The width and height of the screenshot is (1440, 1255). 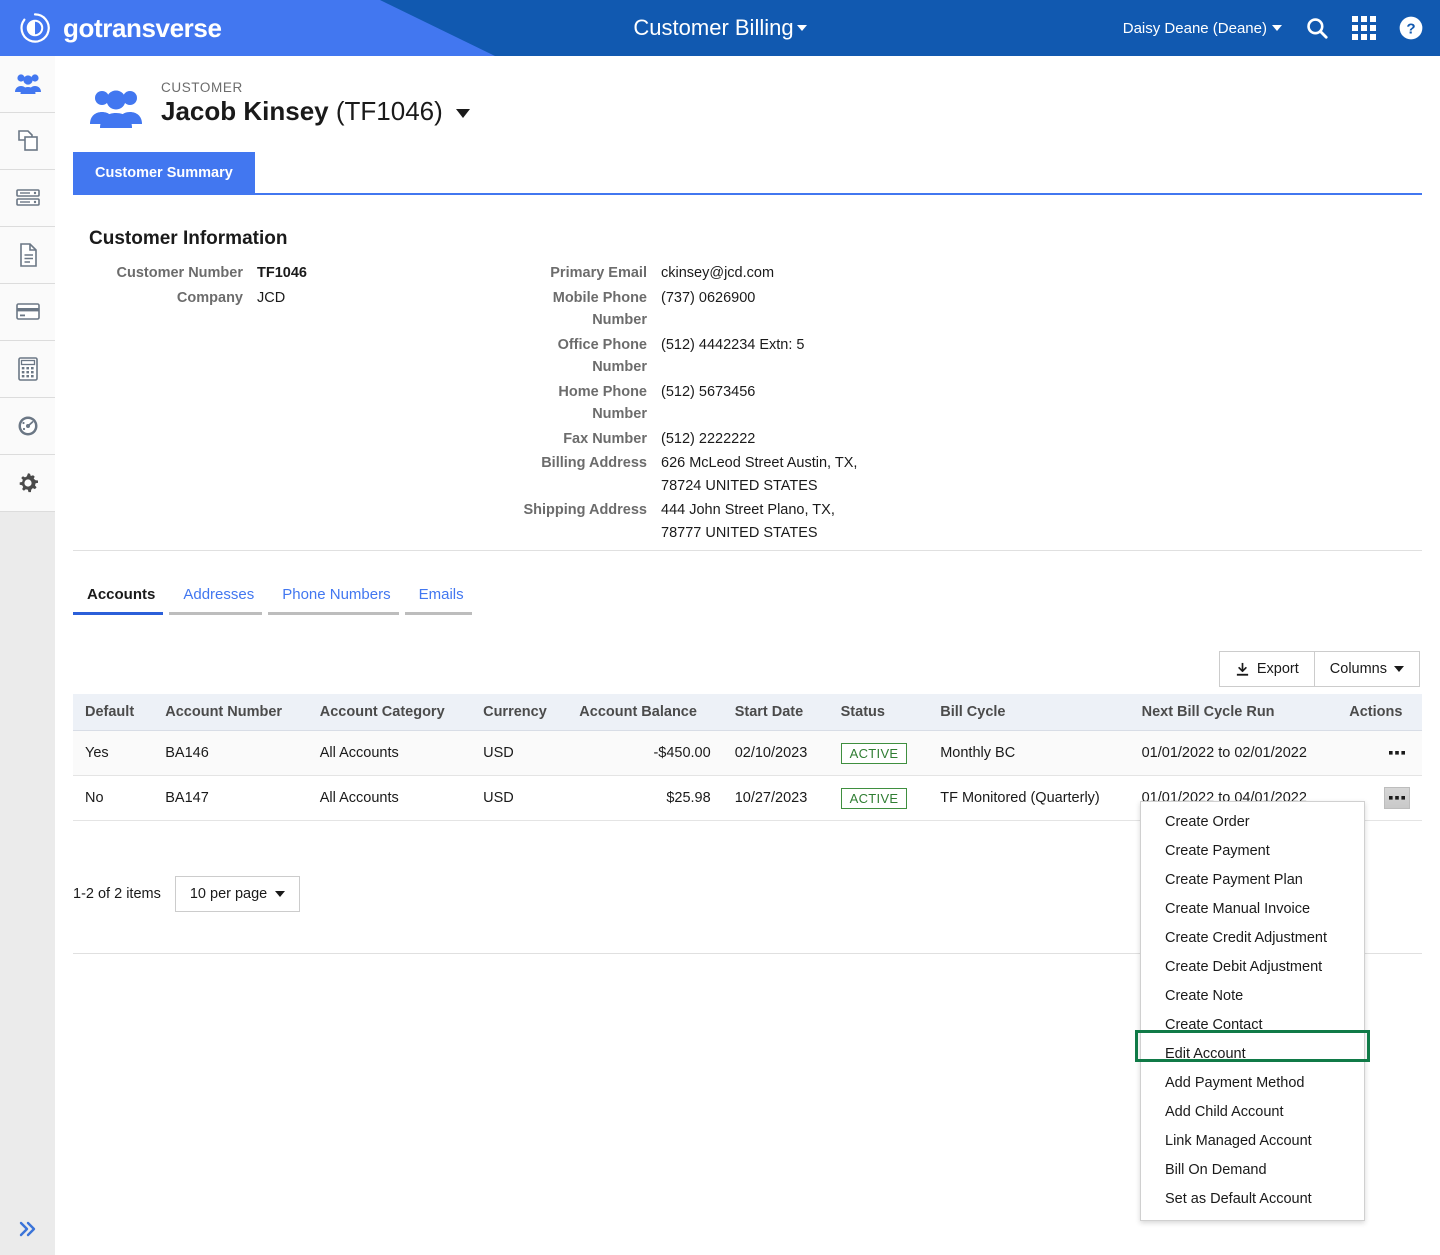 What do you see at coordinates (1277, 669) in the screenshot?
I see `export-label: Export` at bounding box center [1277, 669].